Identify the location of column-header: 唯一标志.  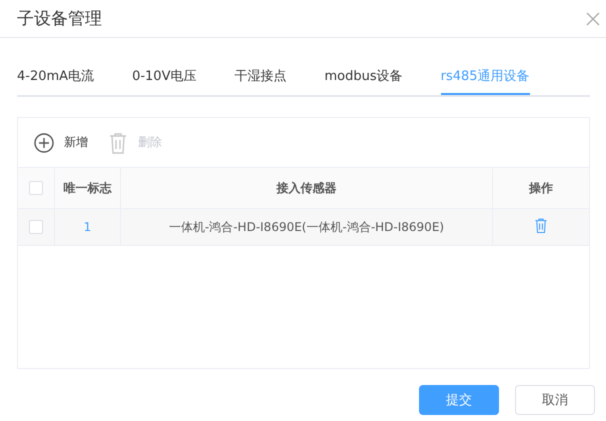
(87, 188).